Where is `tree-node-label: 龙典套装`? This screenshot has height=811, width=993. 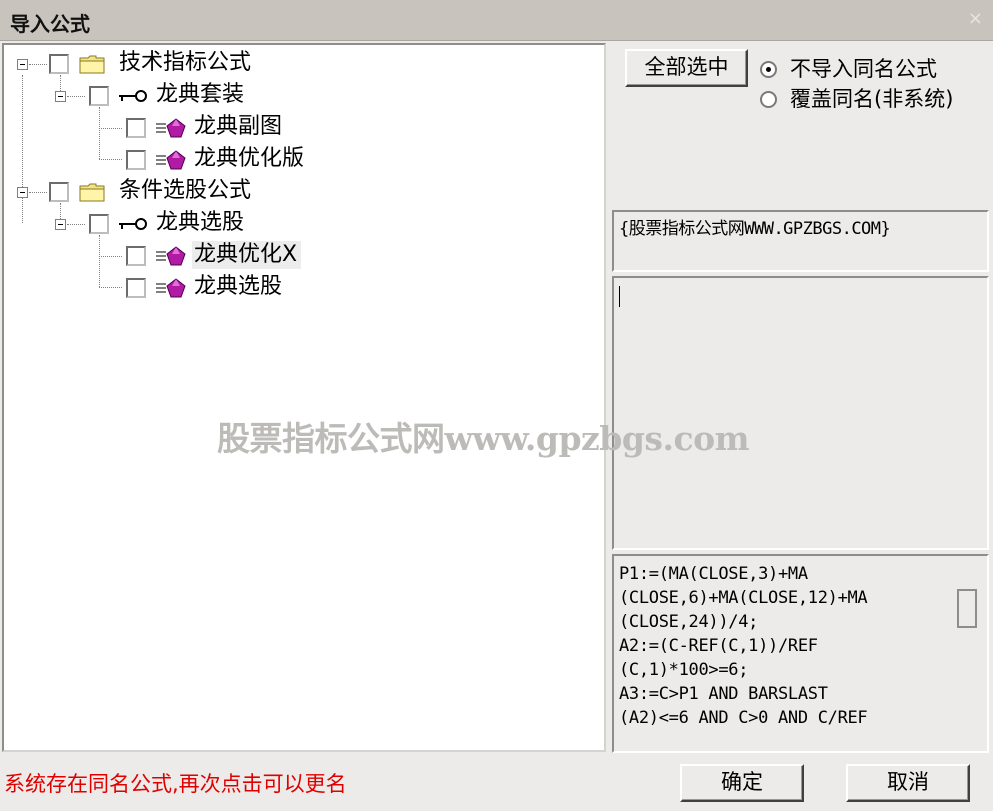
tree-node-label: 龙典套装 is located at coordinates (200, 94).